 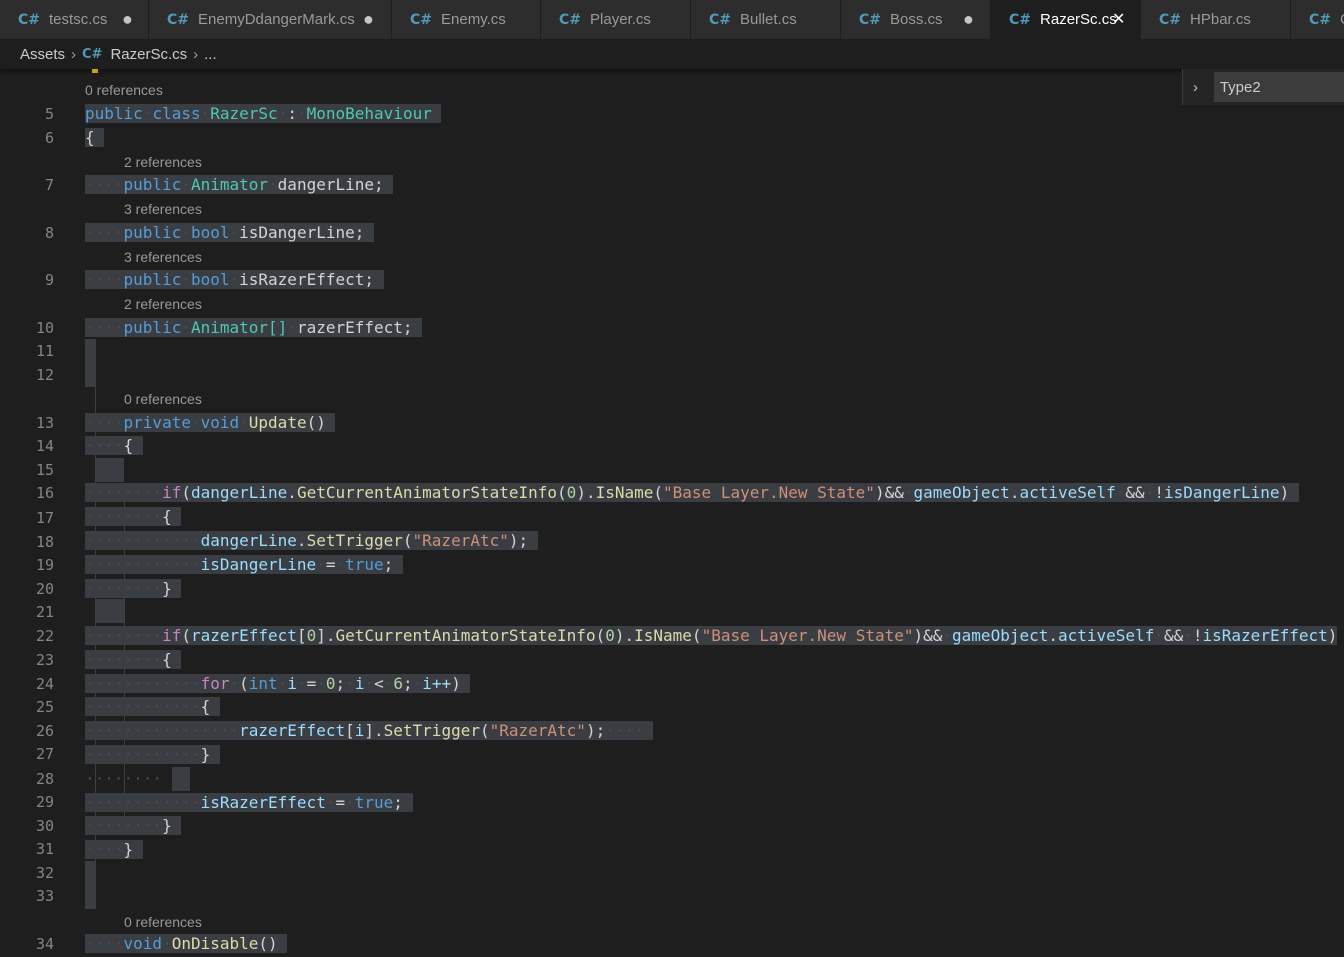 I want to click on tab-label: Enemy.cs, so click(x=473, y=19).